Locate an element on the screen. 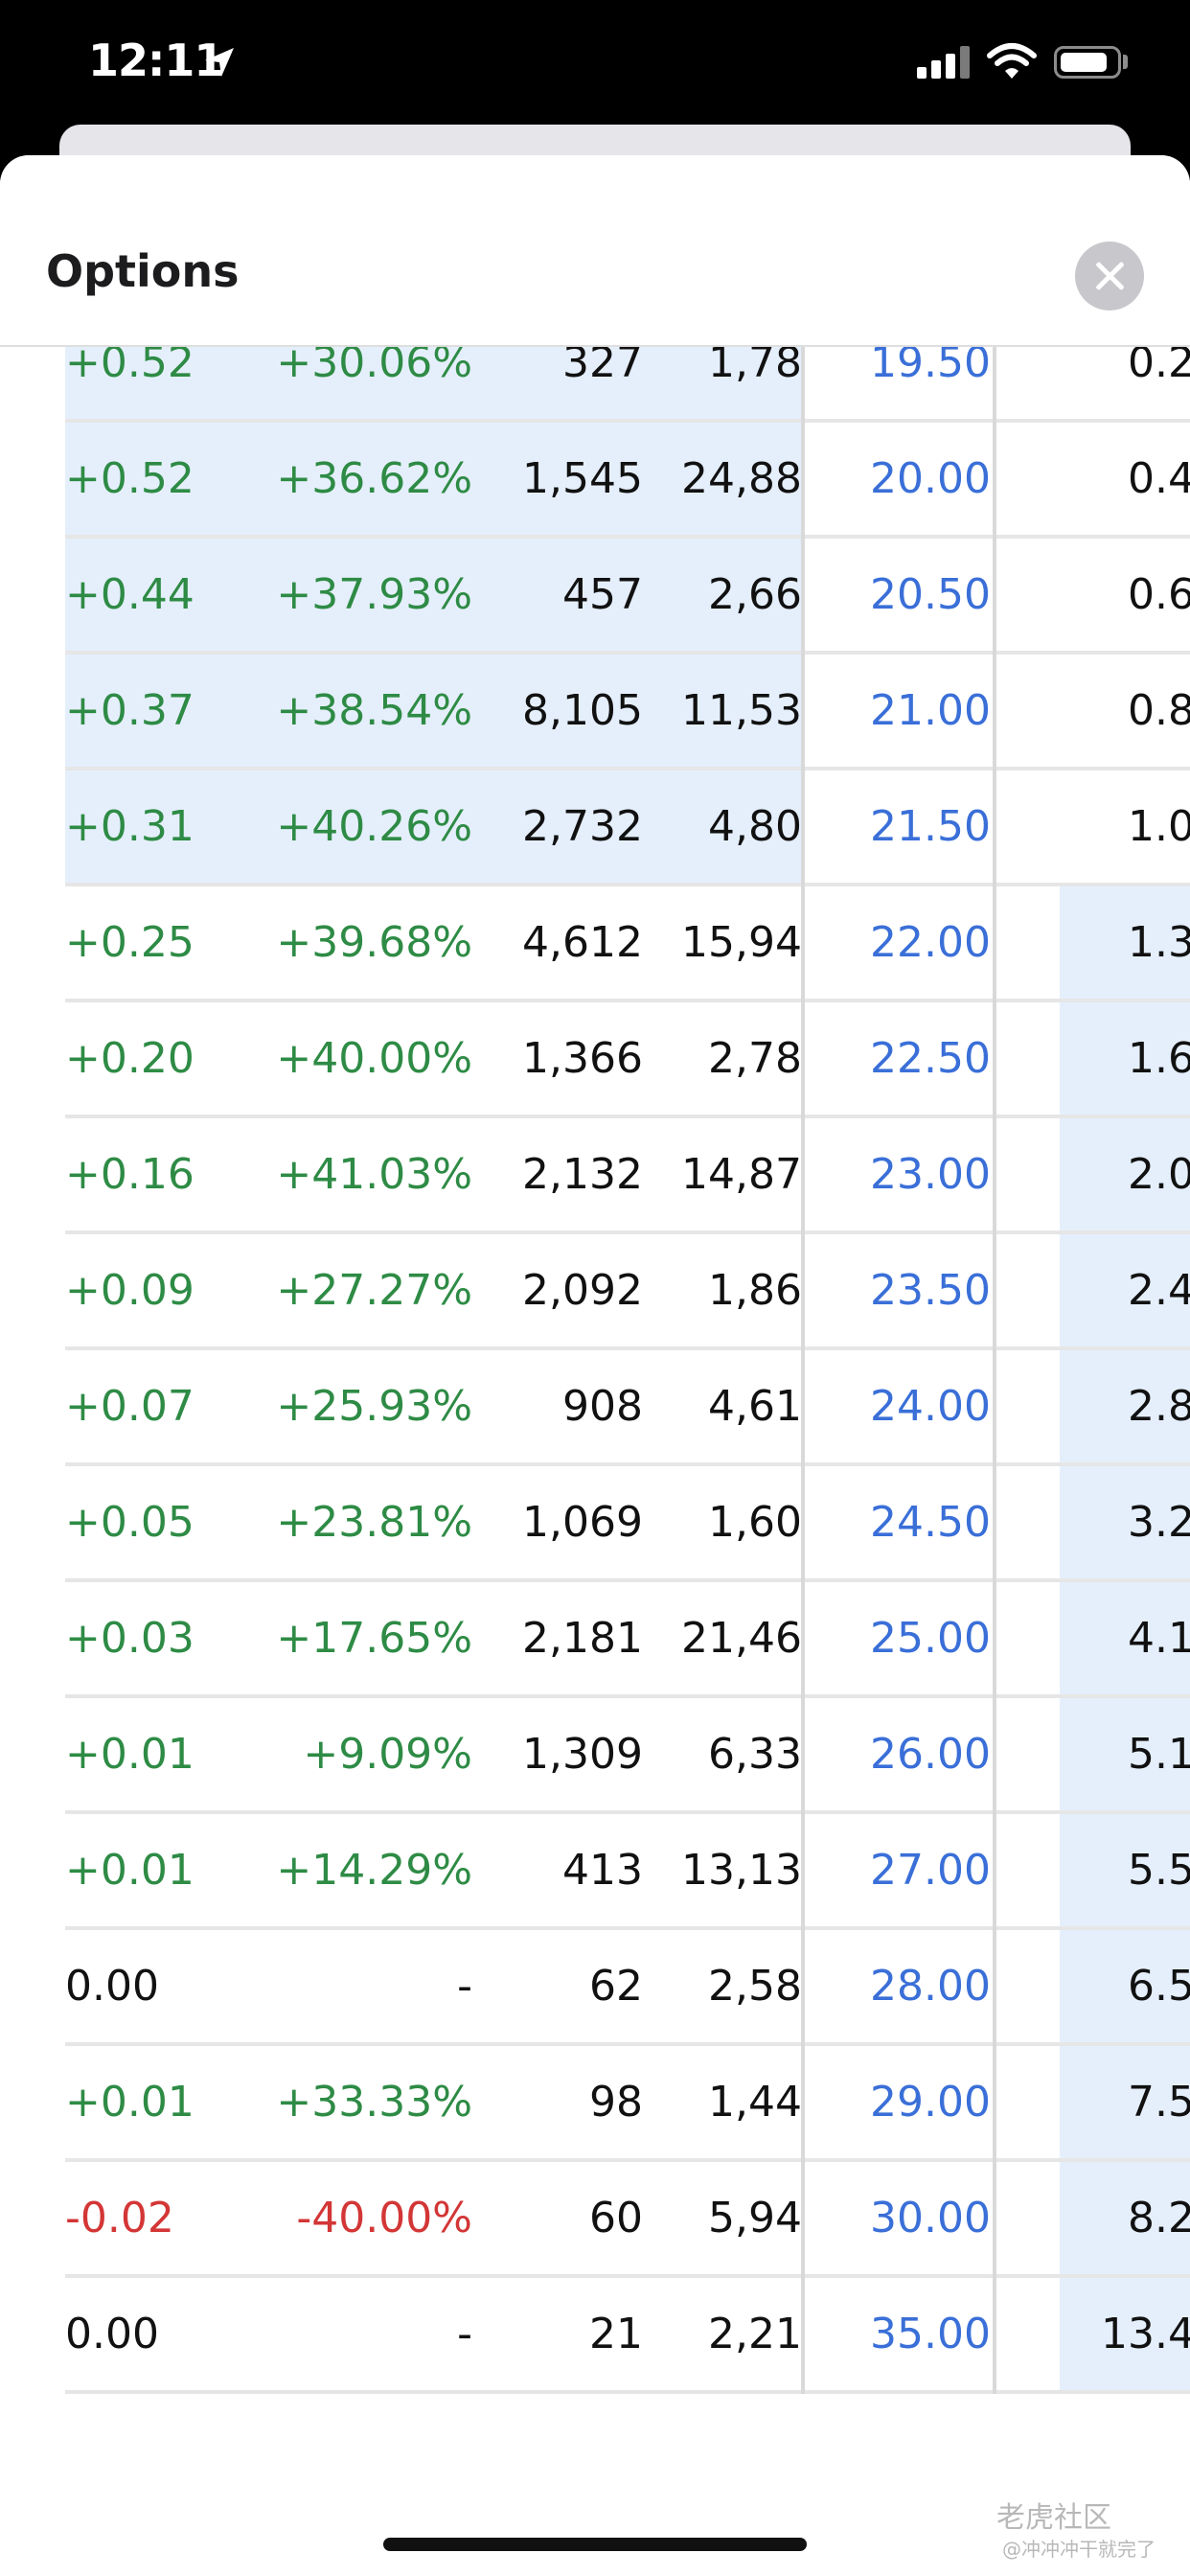 Image resolution: width=1190 pixels, height=2576 pixels. table-row: +0.09+27.27%2,0921,86723.502.45 is located at coordinates (627, 1292).